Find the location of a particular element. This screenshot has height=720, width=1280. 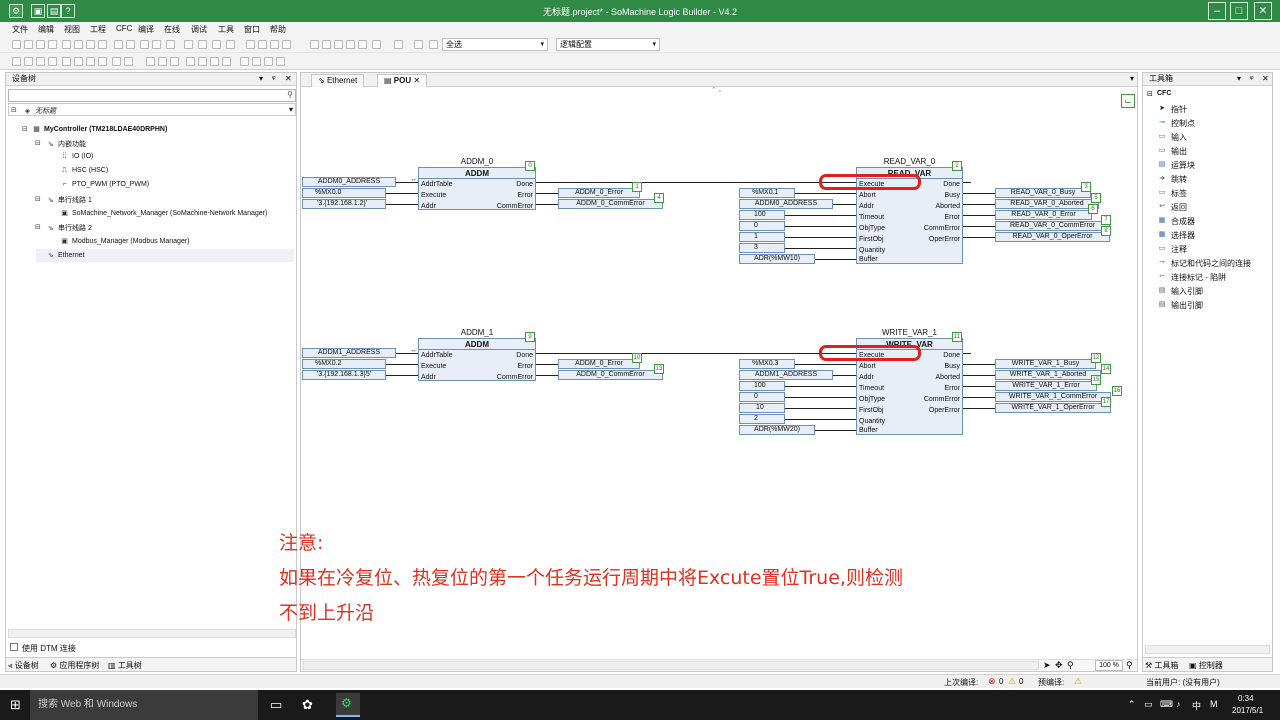

tab-pou: ▤ POU ✕ is located at coordinates (402, 80).